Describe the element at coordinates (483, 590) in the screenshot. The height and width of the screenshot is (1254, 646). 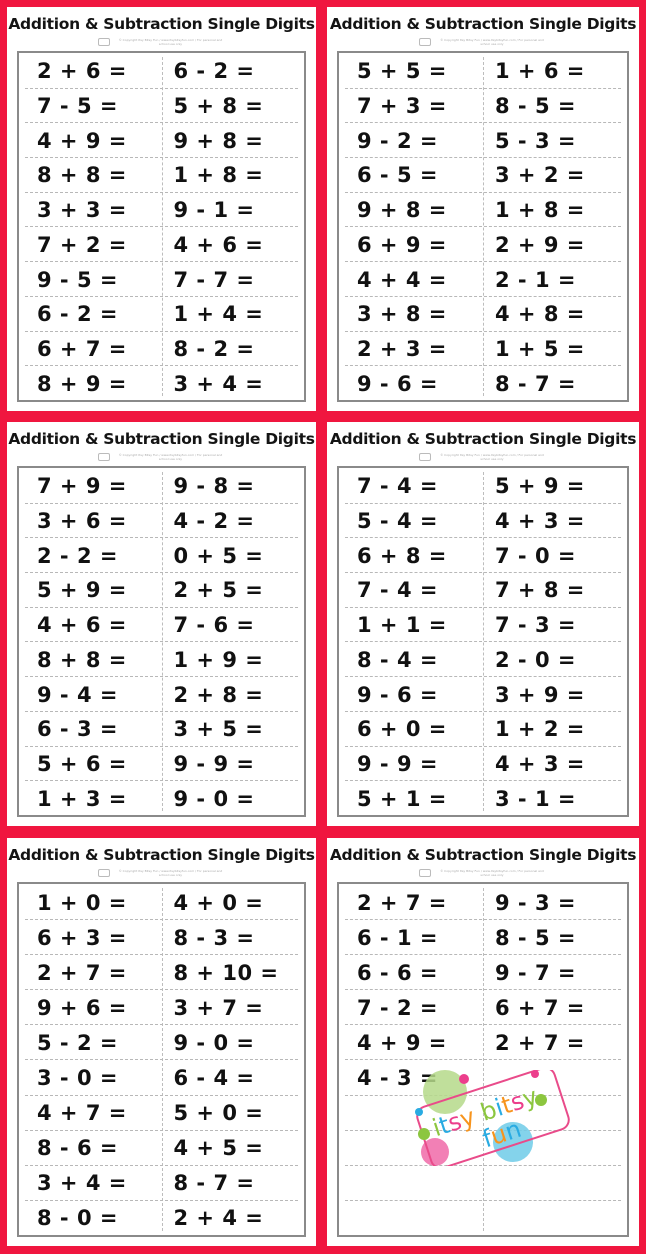
I see `problem-row: 7 - 4 = 7 + 8 =` at that location.